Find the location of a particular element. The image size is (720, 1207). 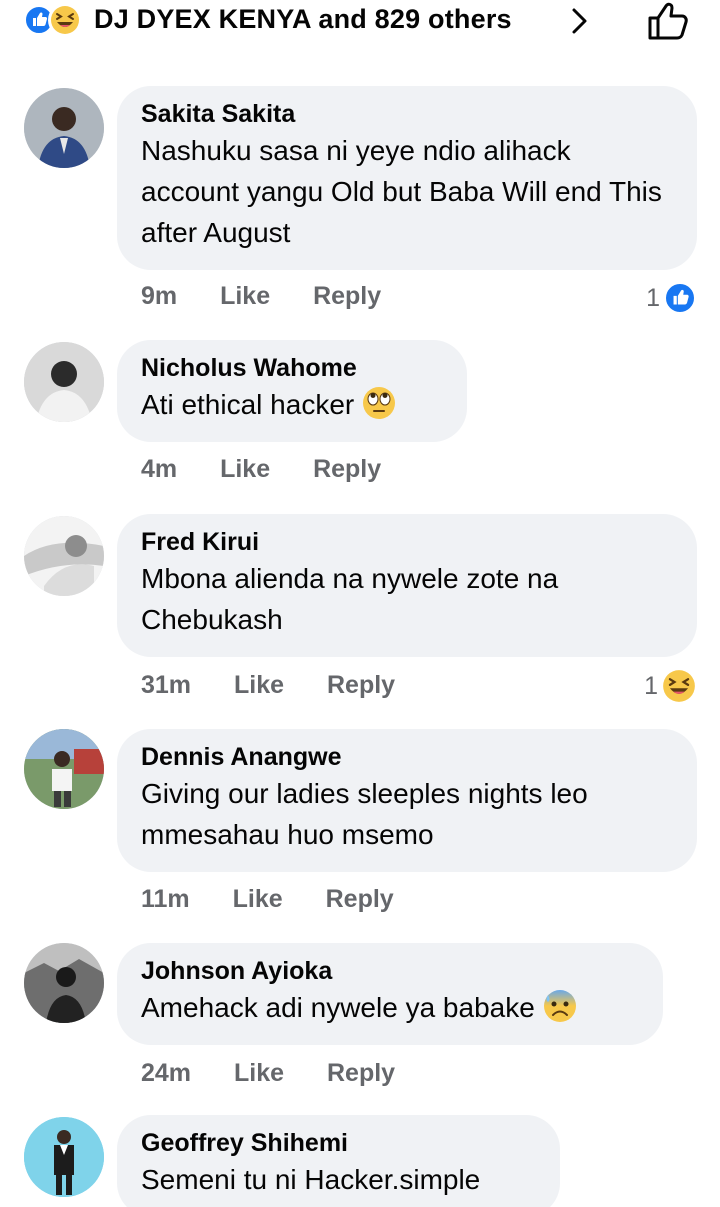

reactions-summary: DJ DYEX KENYA and 829 others is located at coordinates (360, 22).